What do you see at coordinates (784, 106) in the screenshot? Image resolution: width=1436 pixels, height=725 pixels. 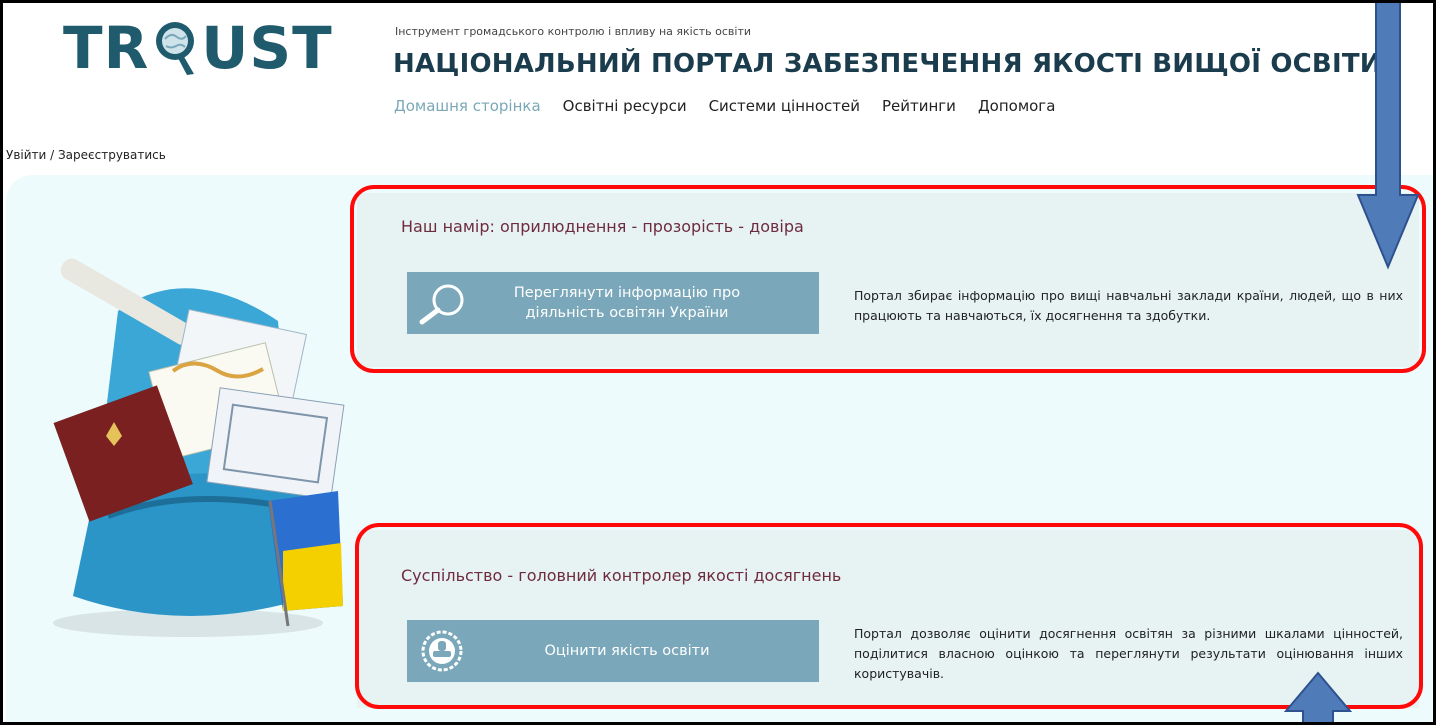 I see `nav-value-systems: Системи цінностей` at bounding box center [784, 106].